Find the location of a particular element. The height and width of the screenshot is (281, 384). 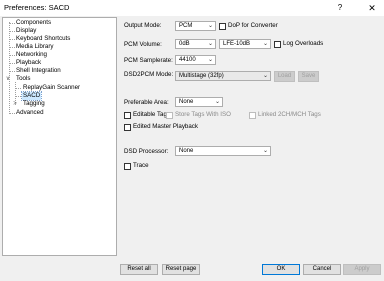

pcm-volume-value: 0dB is located at coordinates (184, 44).